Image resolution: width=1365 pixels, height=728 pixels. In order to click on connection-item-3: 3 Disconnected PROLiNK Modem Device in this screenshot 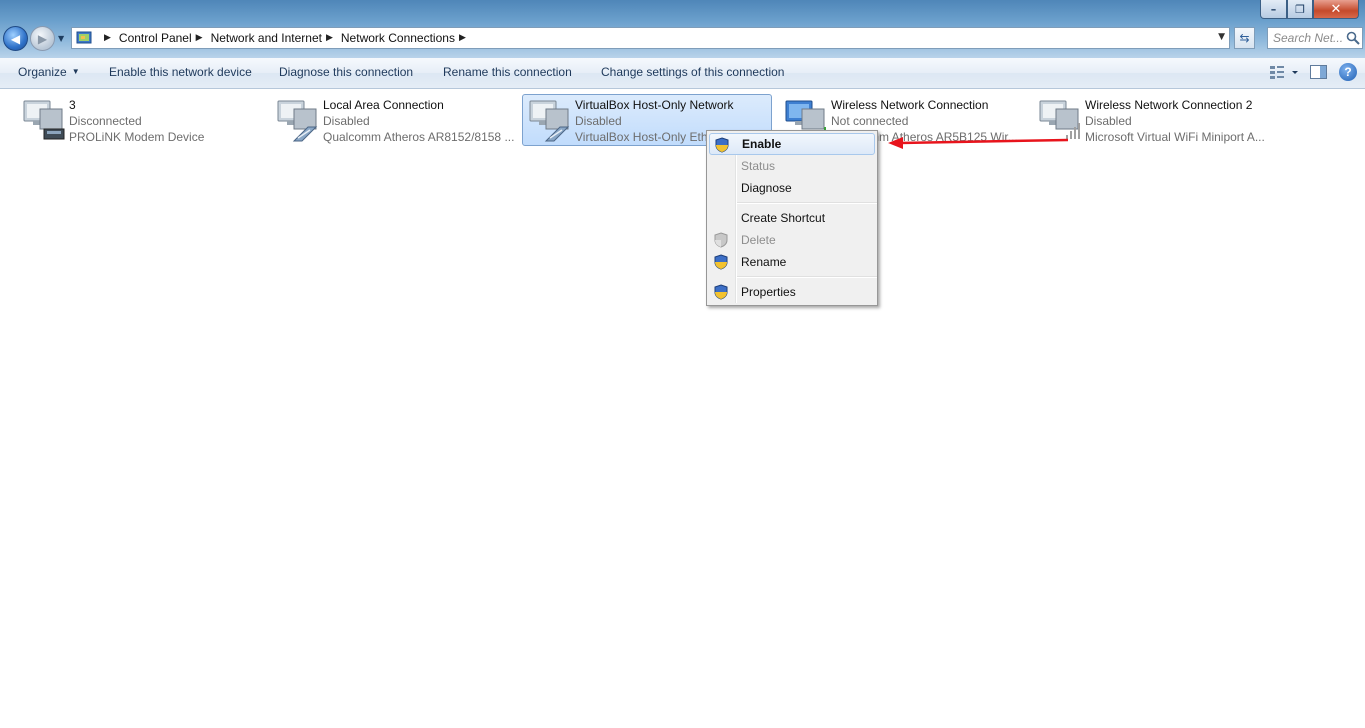, I will do `click(141, 120)`.